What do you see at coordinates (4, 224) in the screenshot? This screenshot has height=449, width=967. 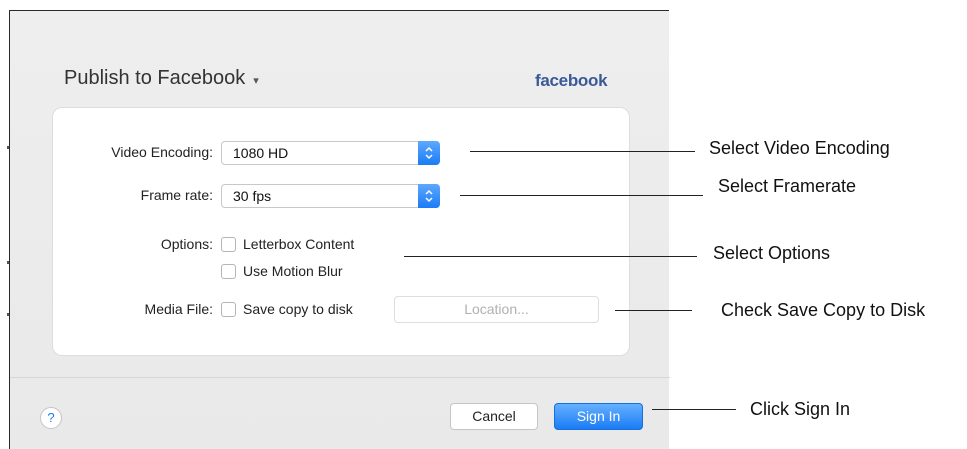 I see `page-left-edge` at bounding box center [4, 224].